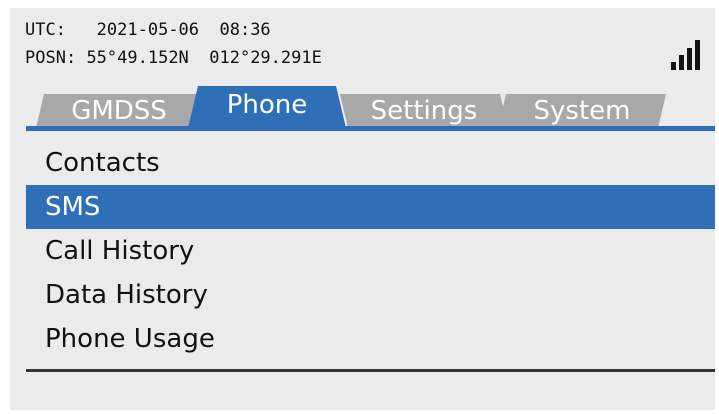  What do you see at coordinates (370, 128) in the screenshot?
I see `tab-underline` at bounding box center [370, 128].